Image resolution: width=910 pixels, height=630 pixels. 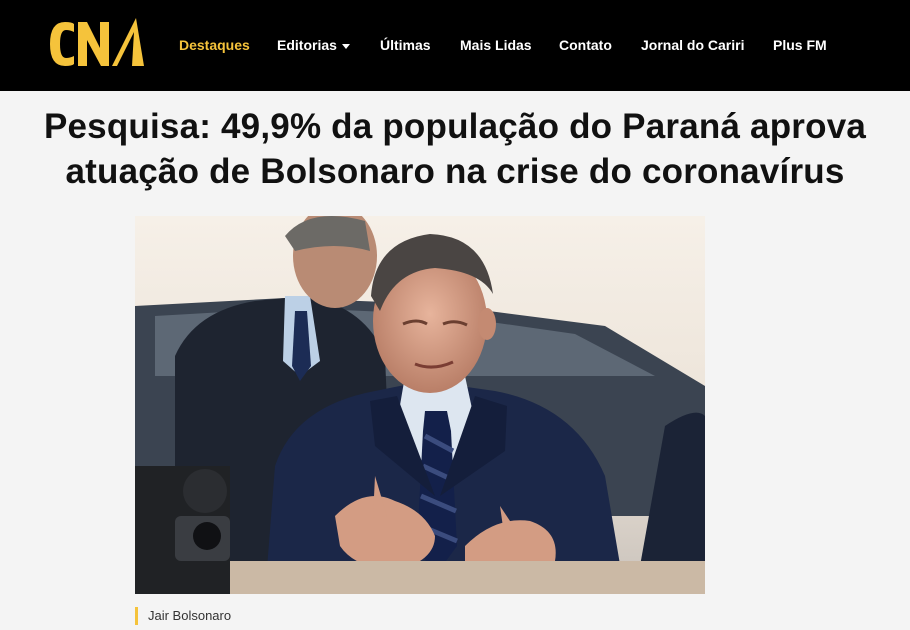 I want to click on nav-ultimas-label: Últimas, so click(x=405, y=45).